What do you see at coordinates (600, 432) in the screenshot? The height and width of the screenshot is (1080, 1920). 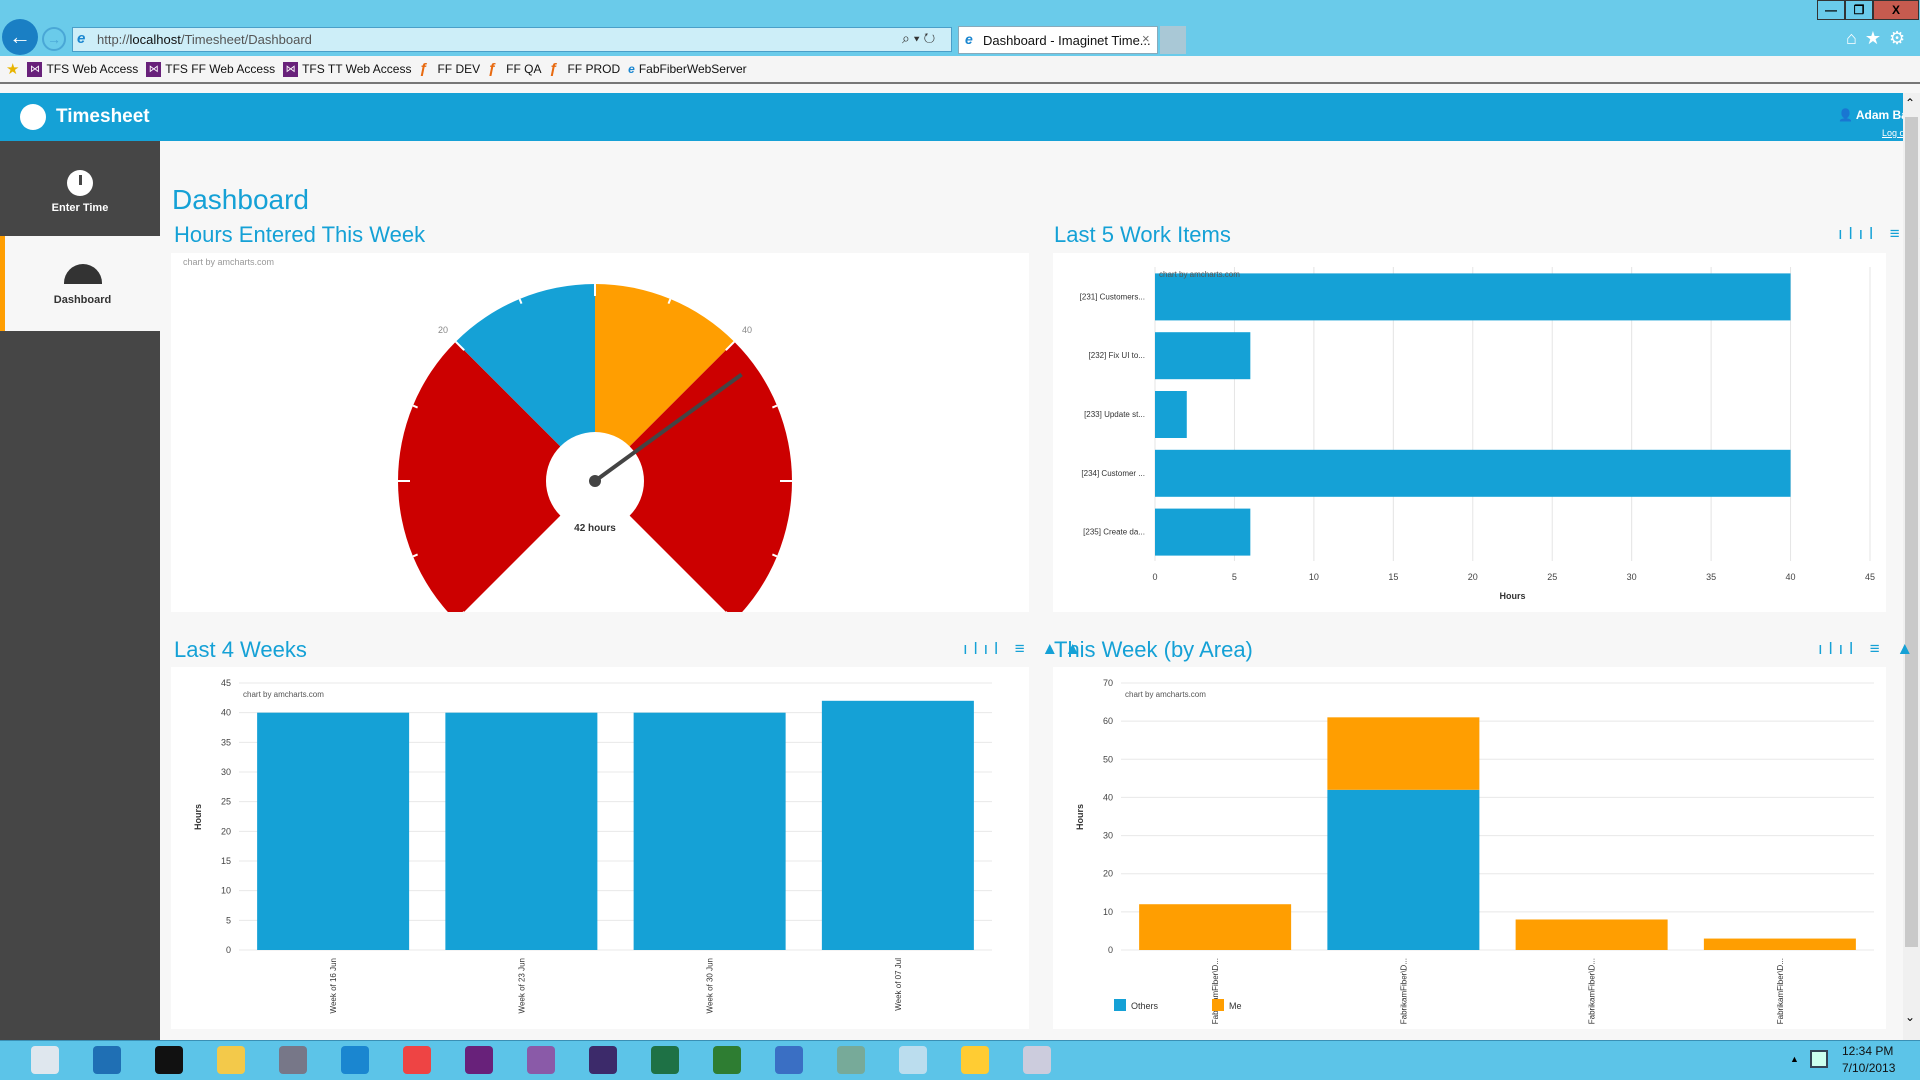 I see `gauge-chart: chart by amcharts.com020406042 hours` at bounding box center [600, 432].